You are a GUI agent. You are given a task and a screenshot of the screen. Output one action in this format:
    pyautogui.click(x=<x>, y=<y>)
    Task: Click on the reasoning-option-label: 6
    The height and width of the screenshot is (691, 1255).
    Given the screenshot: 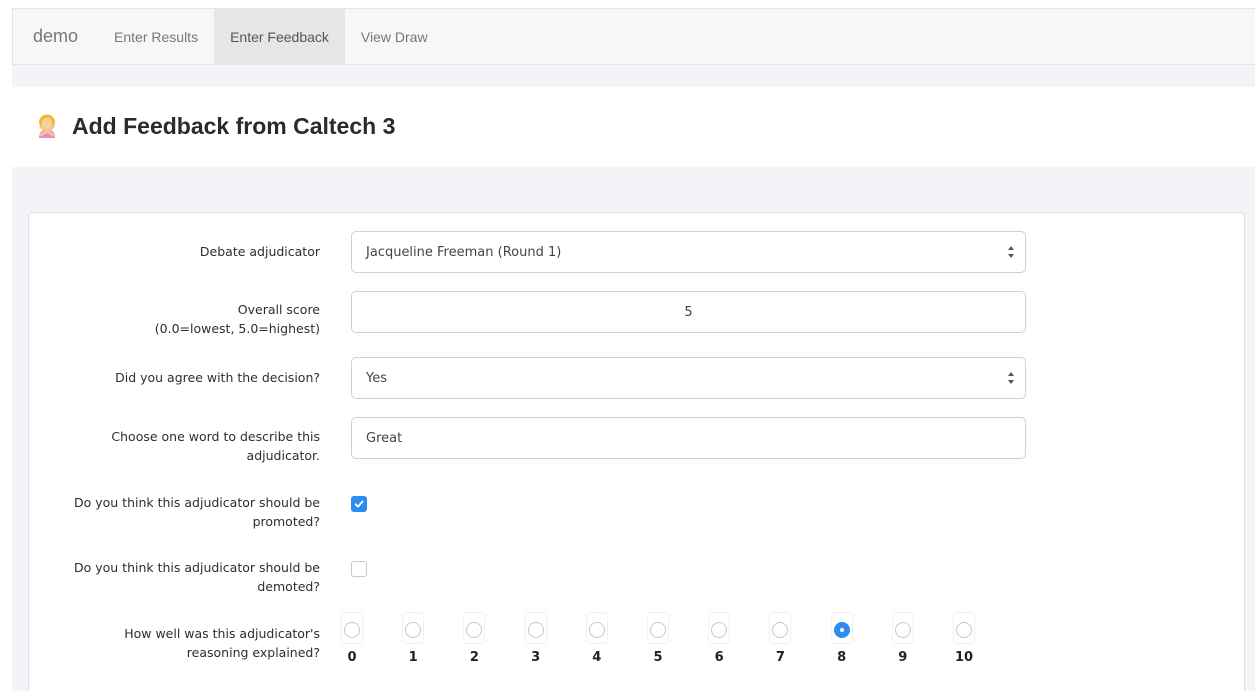 What is the action you would take?
    pyautogui.click(x=719, y=657)
    